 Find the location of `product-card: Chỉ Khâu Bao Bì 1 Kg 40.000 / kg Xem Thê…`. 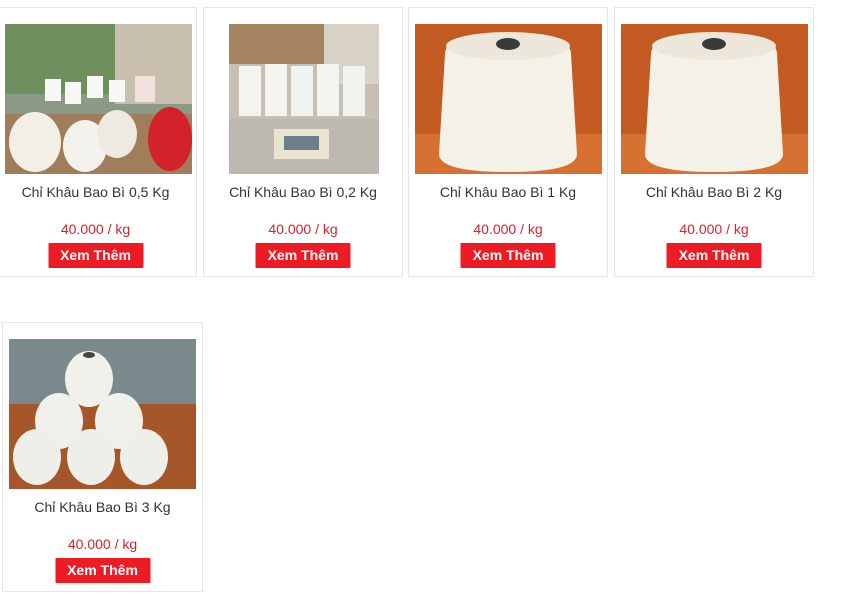

product-card: Chỉ Khâu Bao Bì 1 Kg 40.000 / kg Xem Thê… is located at coordinates (508, 142).